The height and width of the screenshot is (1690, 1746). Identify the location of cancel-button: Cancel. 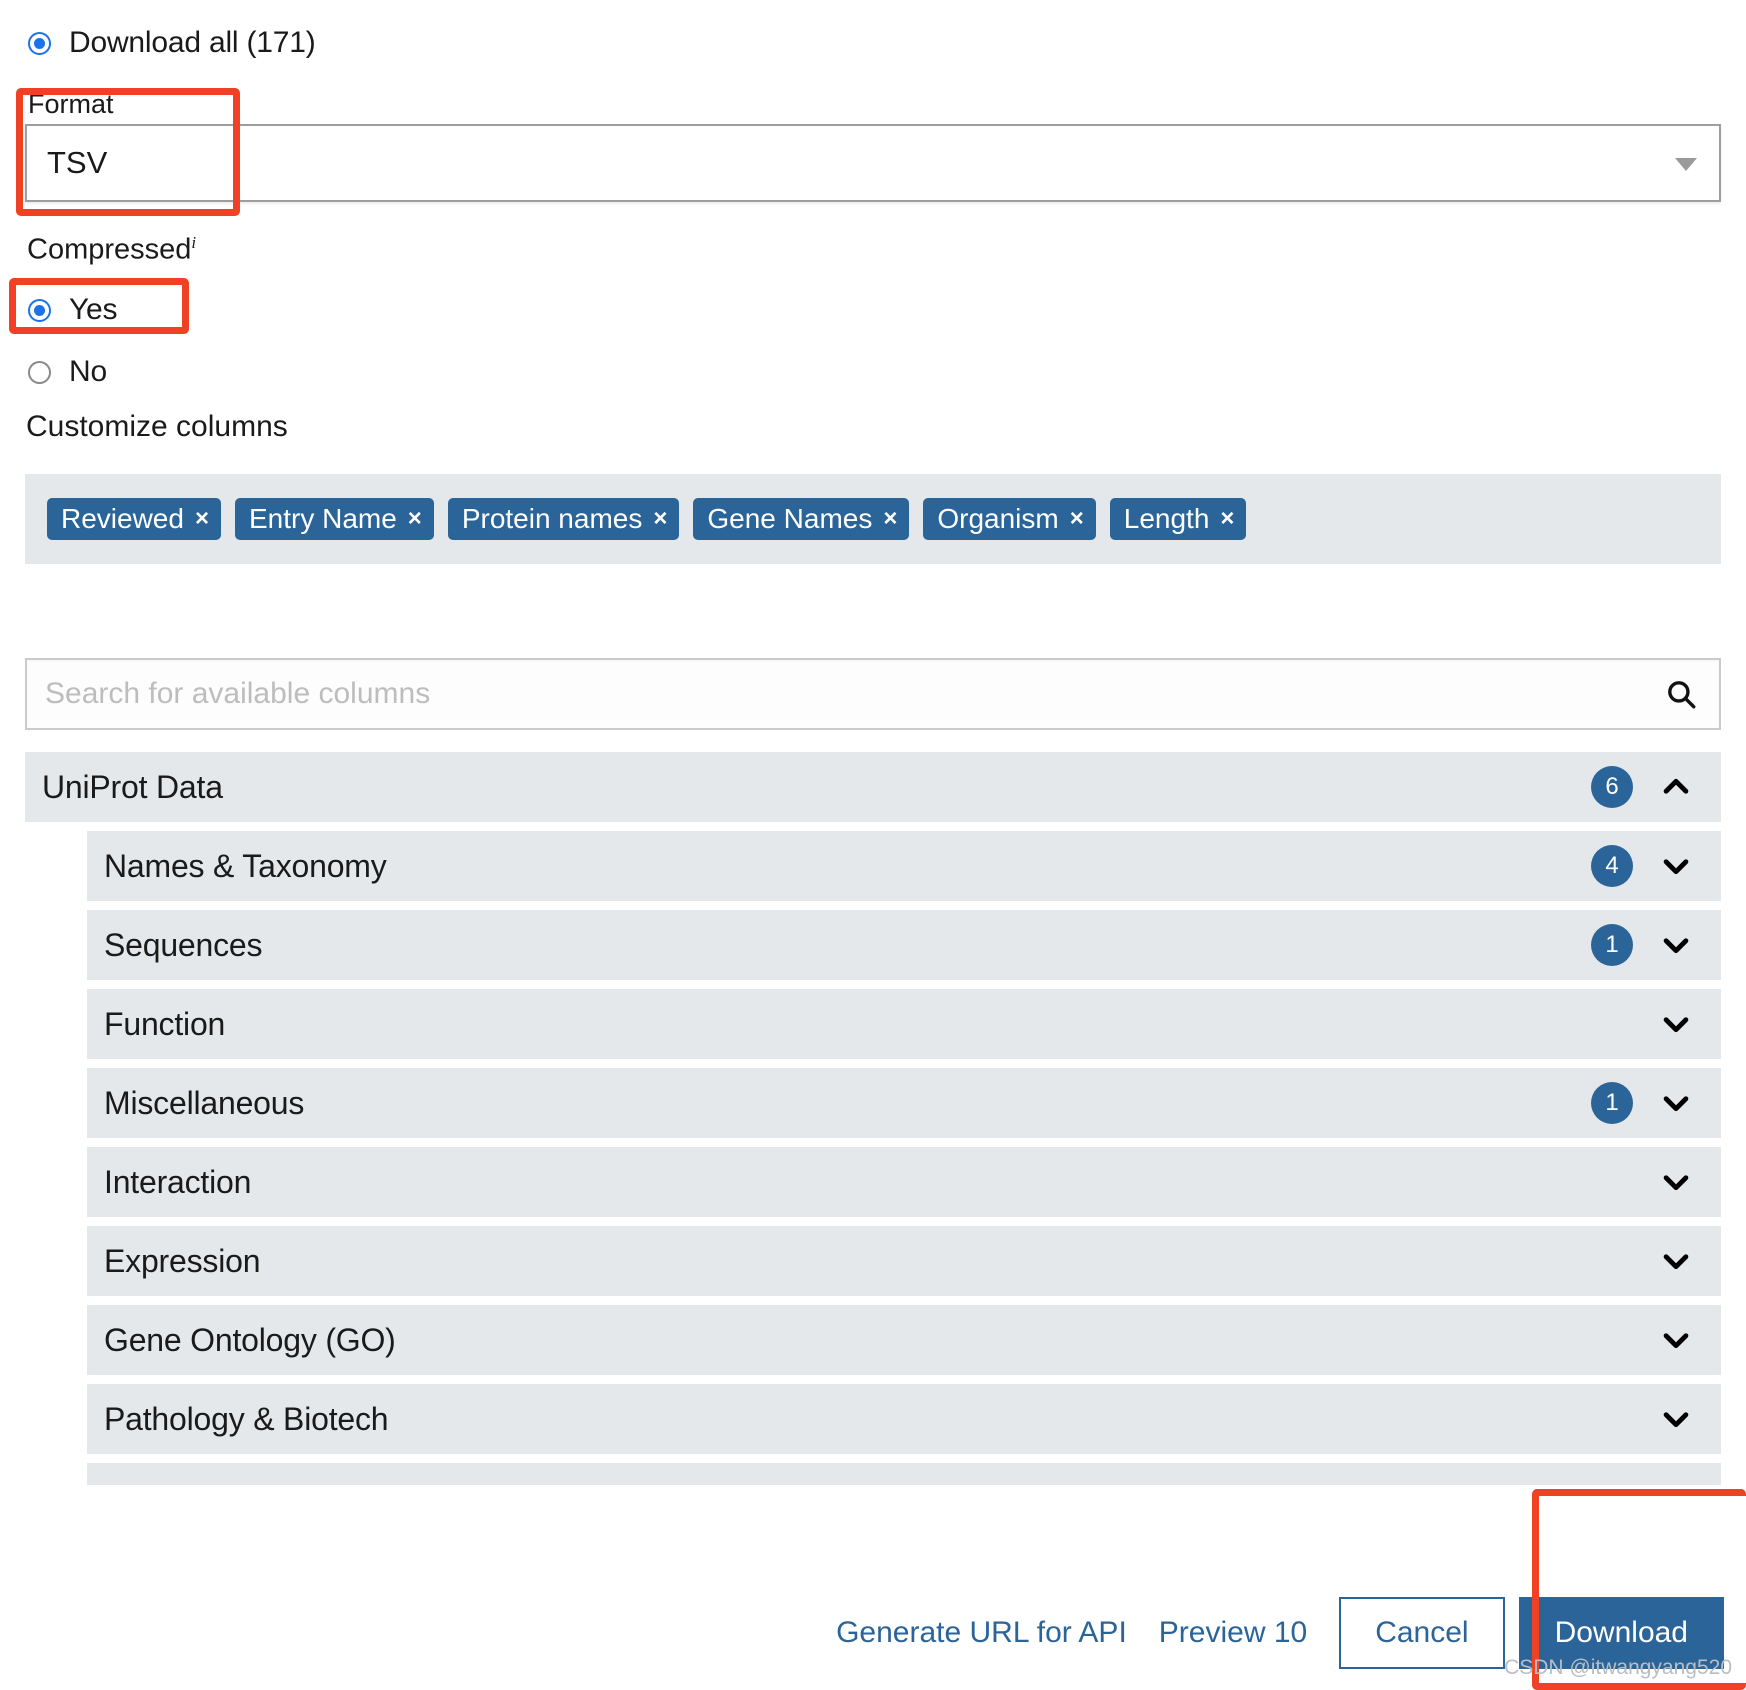
(1422, 1632).